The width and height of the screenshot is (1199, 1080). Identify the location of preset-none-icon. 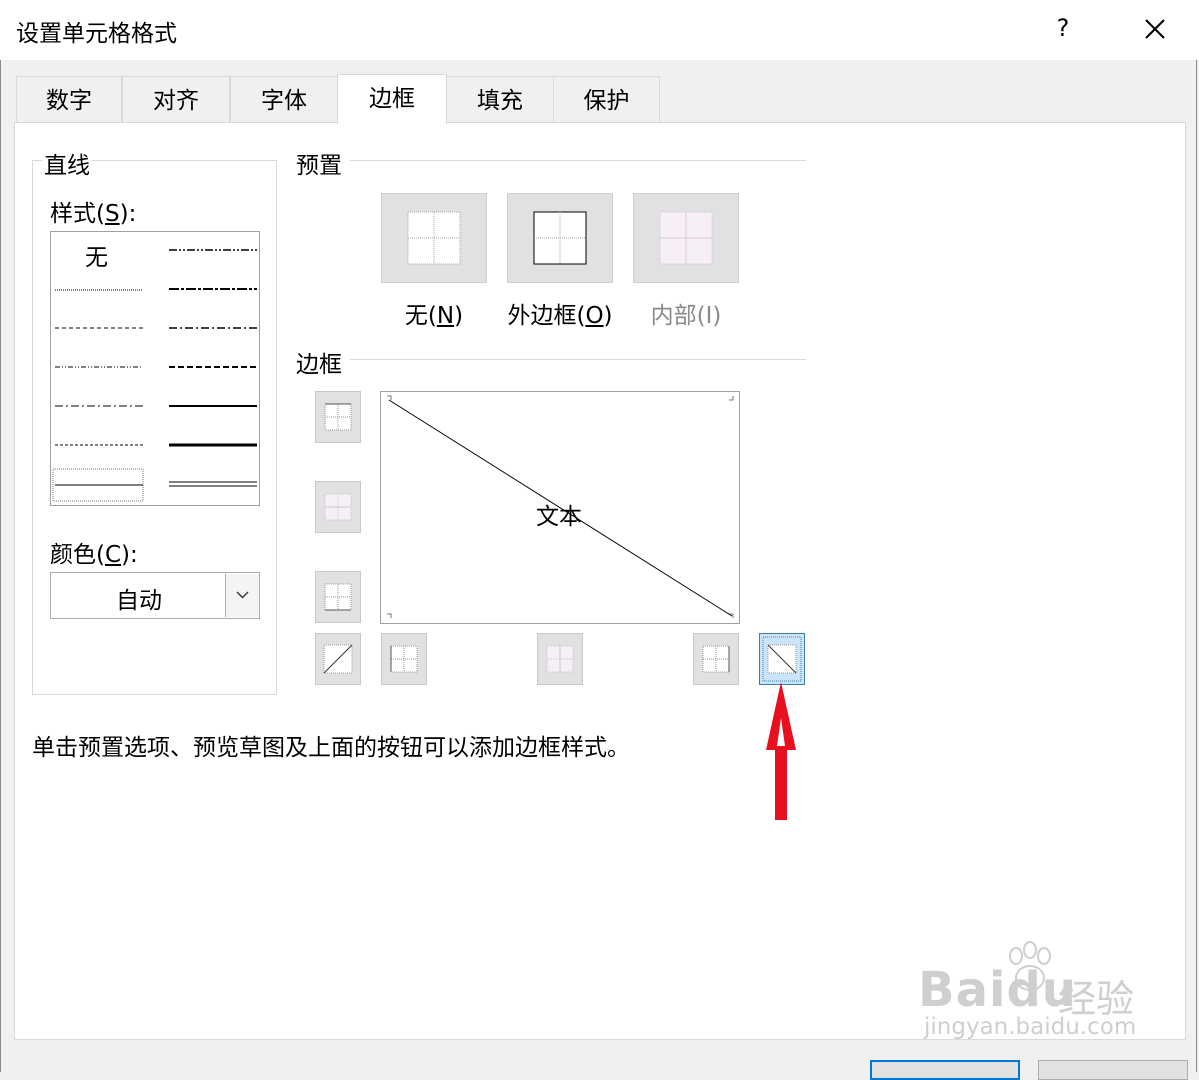
(434, 238).